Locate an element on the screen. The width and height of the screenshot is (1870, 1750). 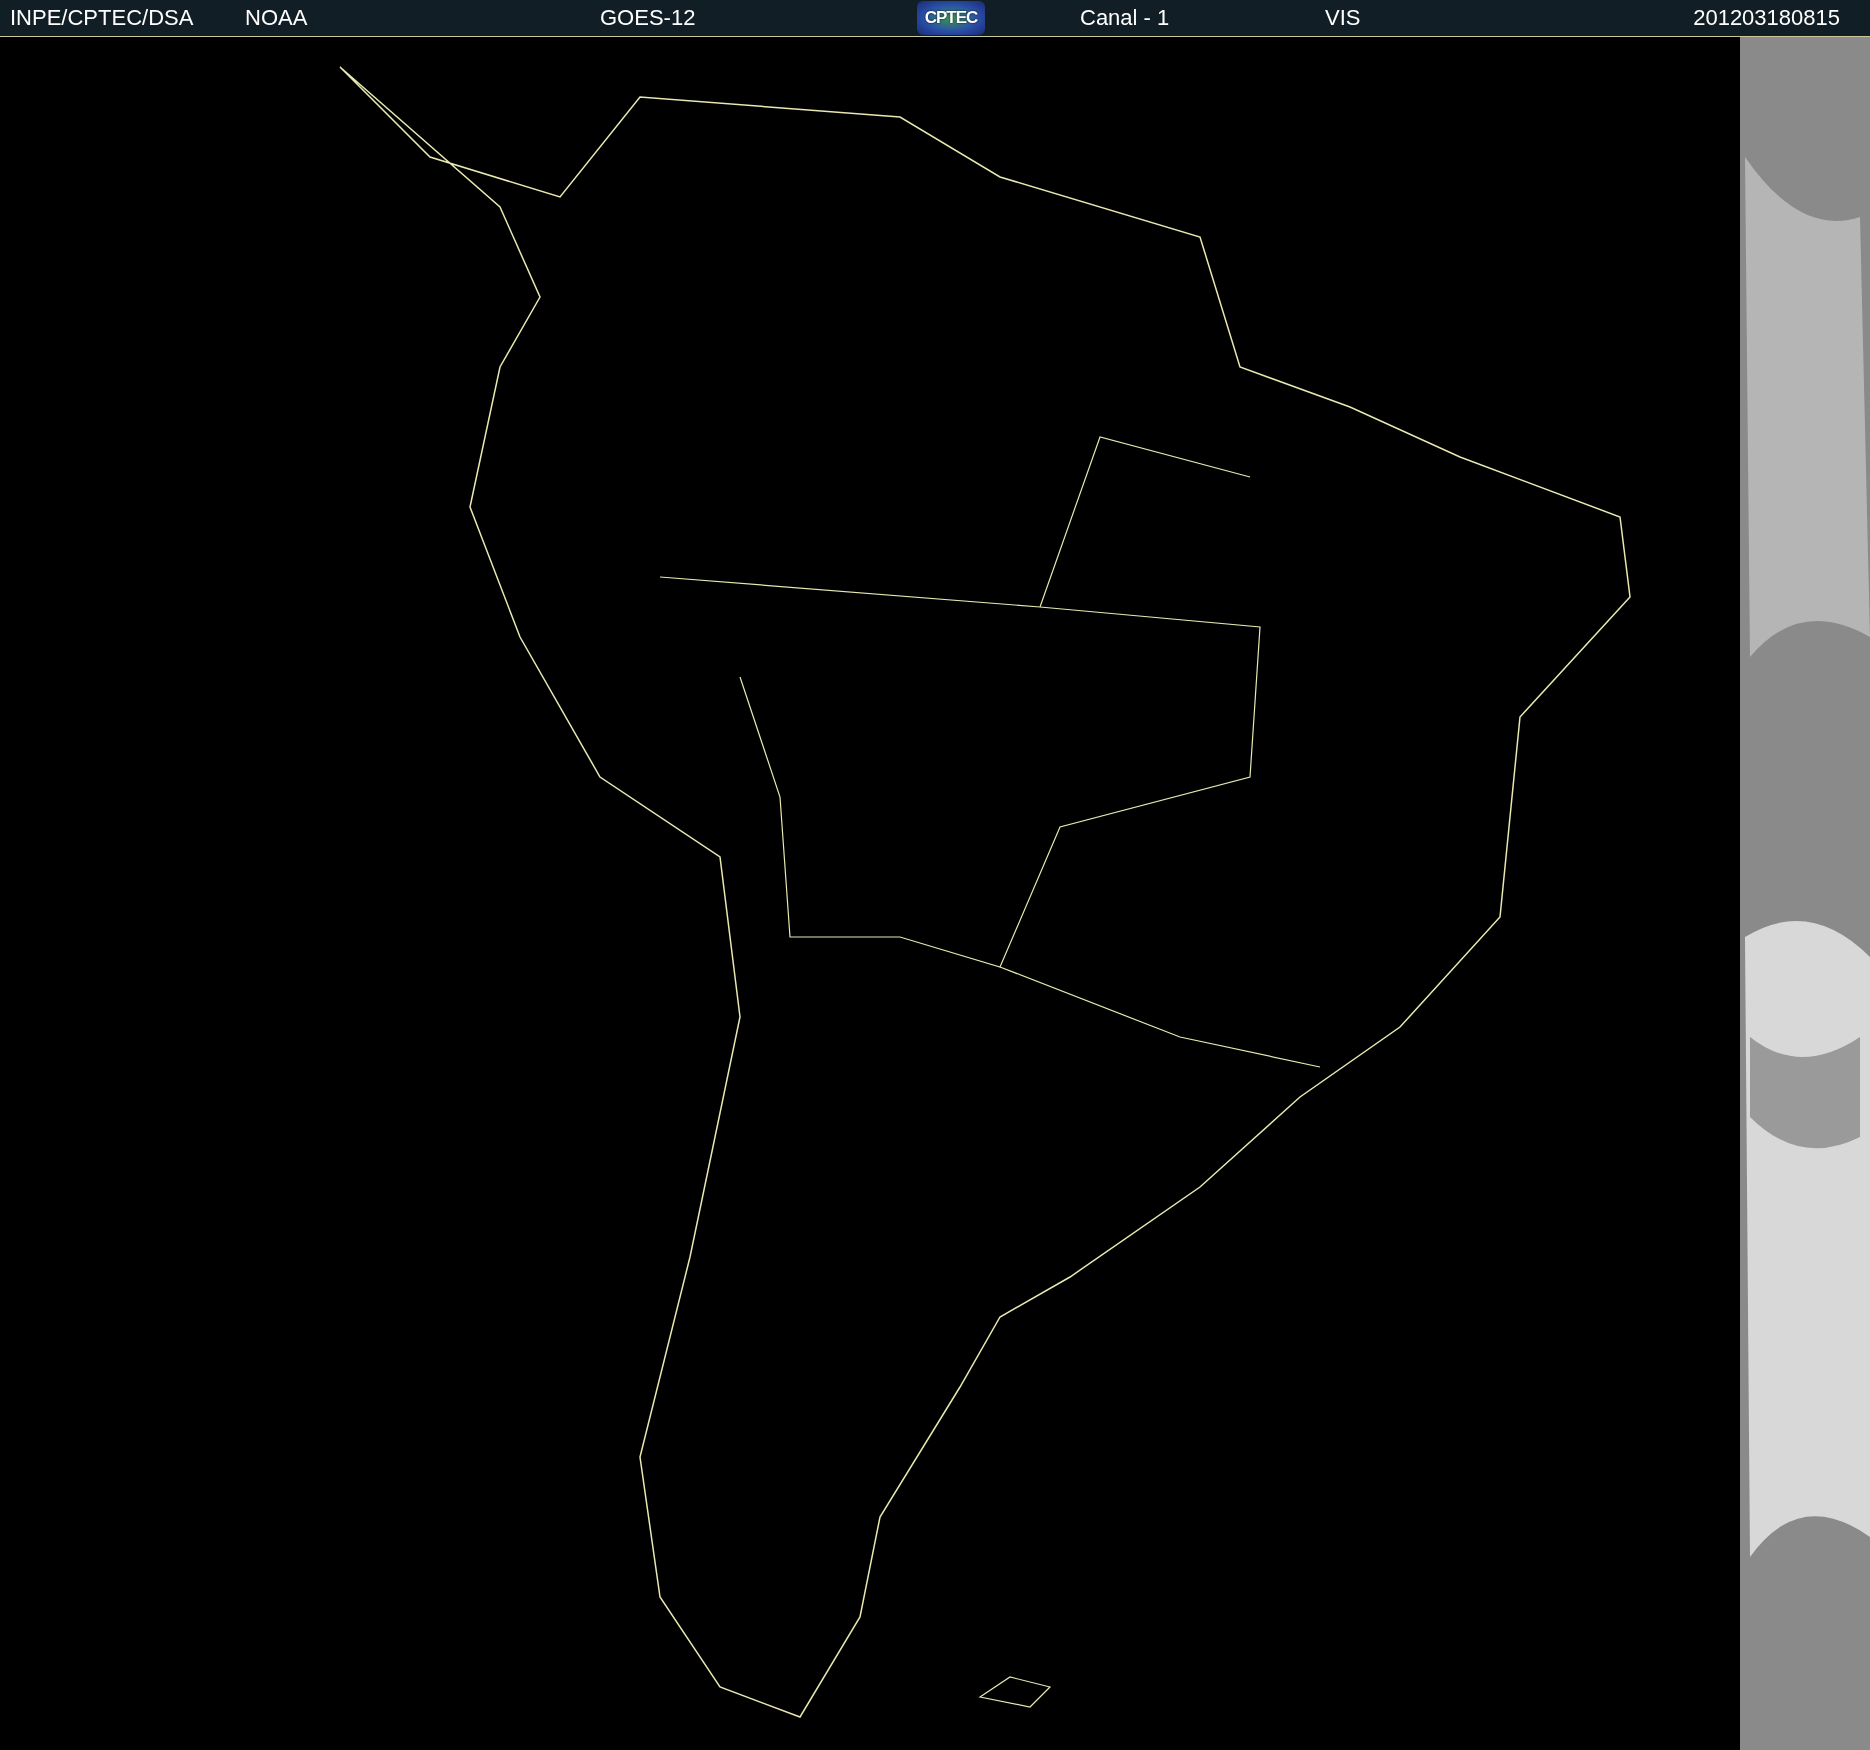
header-label: NOAA is located at coordinates (276, 18).